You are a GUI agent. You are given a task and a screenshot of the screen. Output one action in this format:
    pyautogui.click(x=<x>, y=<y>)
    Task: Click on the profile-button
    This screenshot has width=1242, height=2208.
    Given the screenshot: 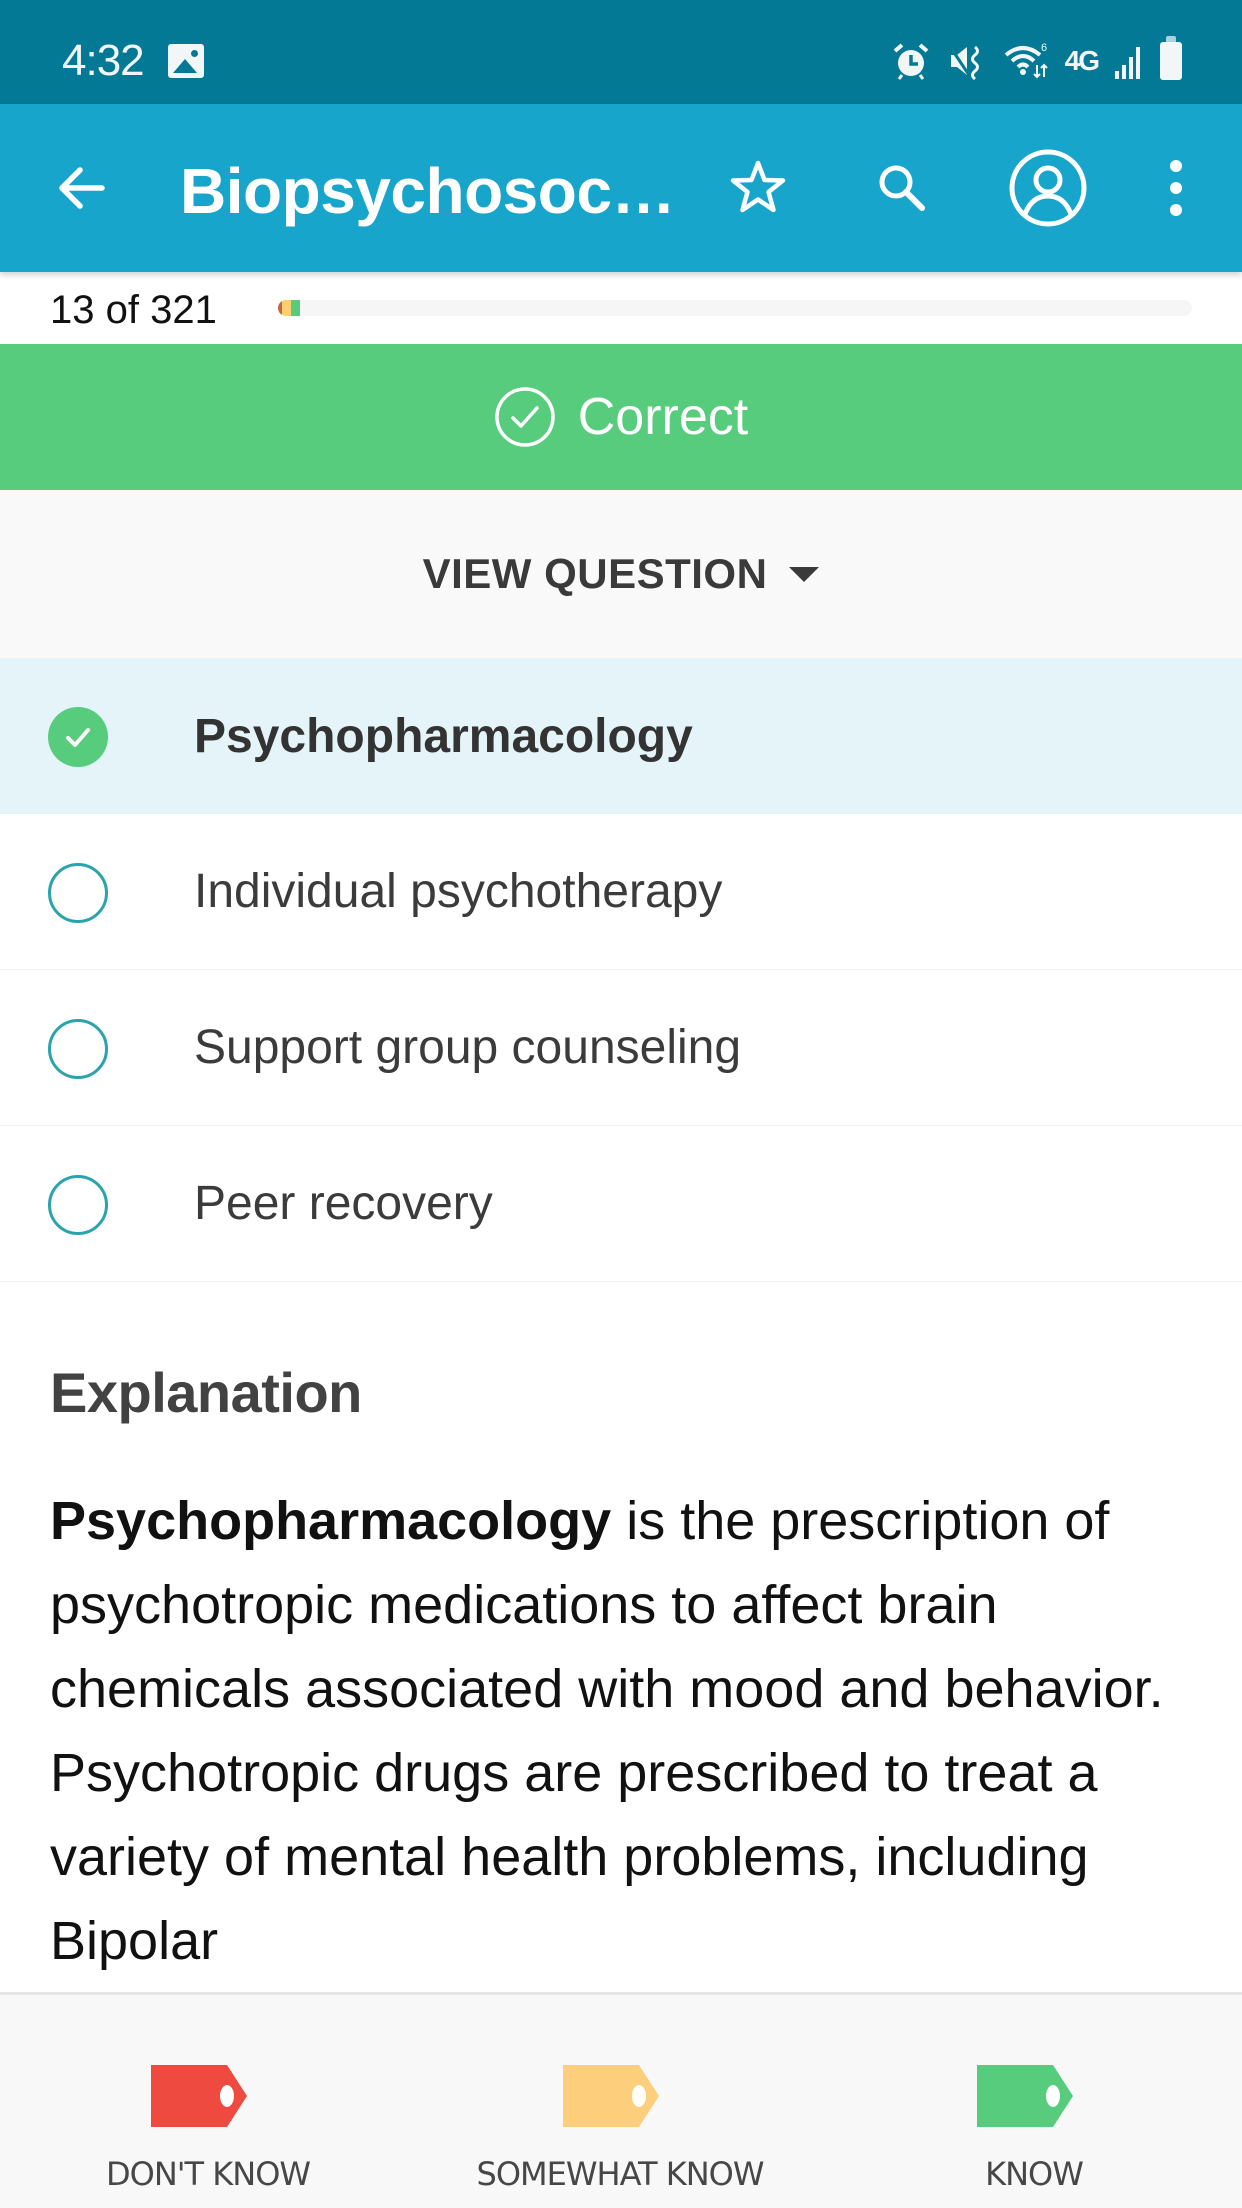 What is the action you would take?
    pyautogui.click(x=1048, y=188)
    